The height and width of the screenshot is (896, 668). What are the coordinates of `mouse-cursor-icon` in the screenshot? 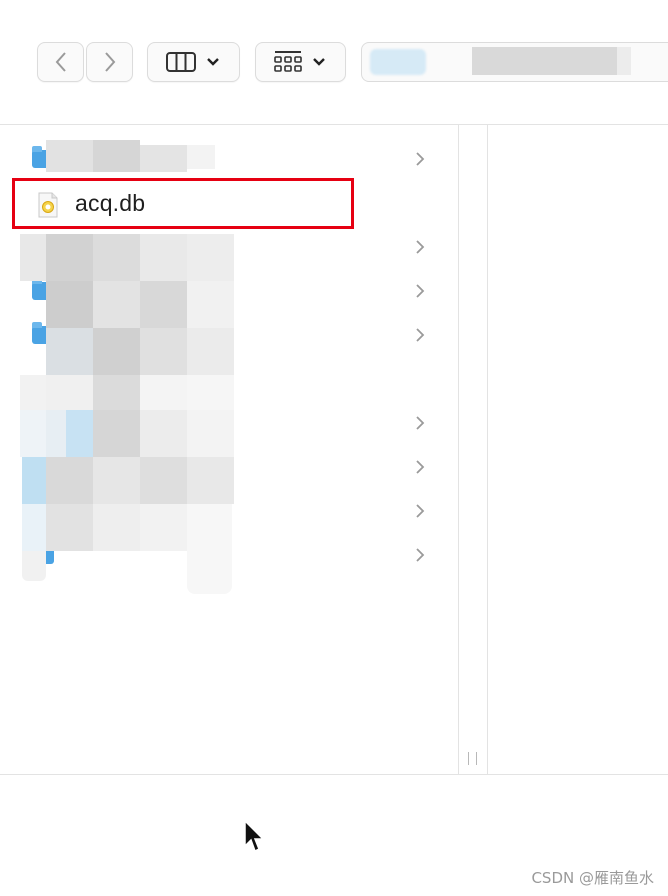 It's located at (254, 836).